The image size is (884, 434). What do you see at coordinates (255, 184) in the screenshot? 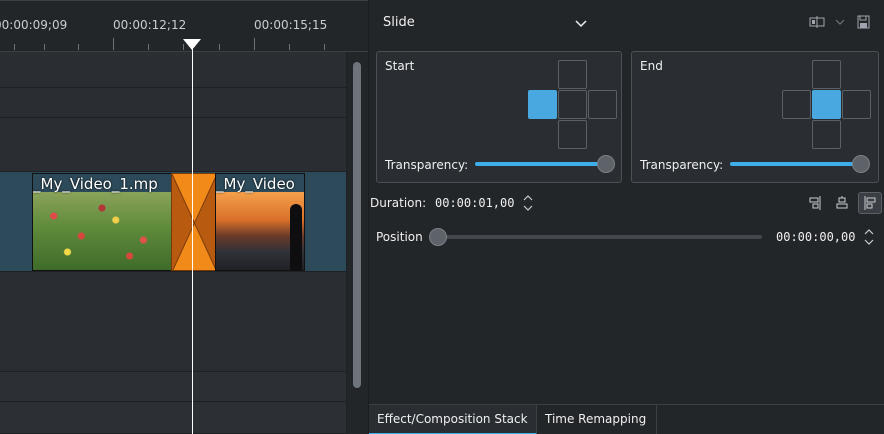
I see `clip-label: _My_Video` at bounding box center [255, 184].